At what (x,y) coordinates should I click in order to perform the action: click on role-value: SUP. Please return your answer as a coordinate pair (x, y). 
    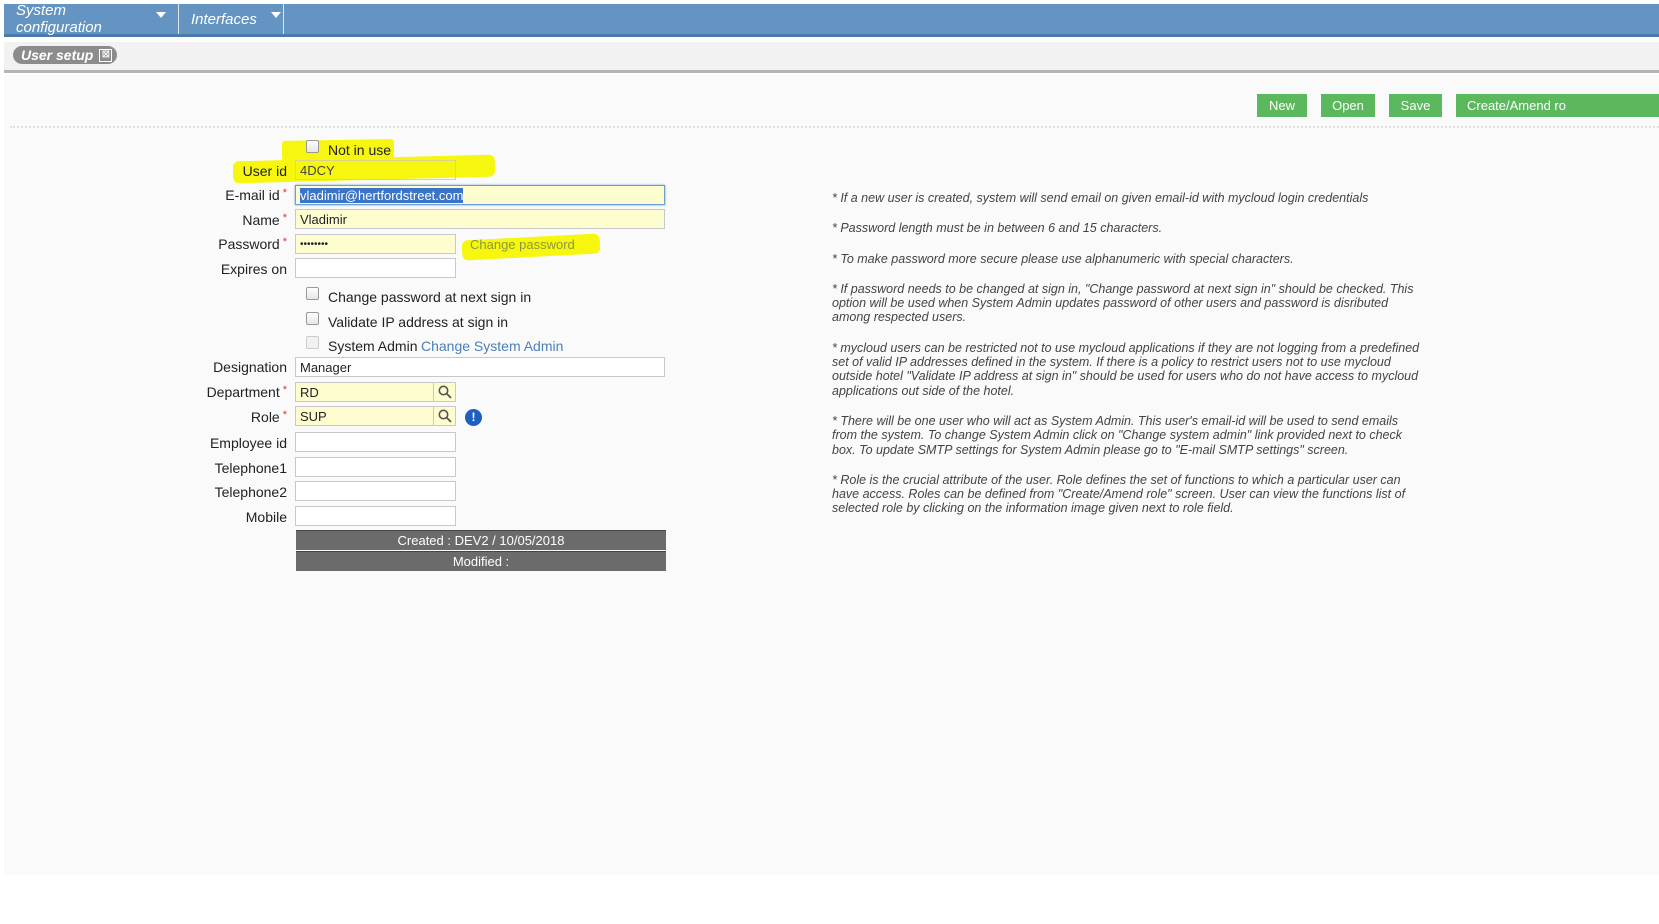
    Looking at the image, I should click on (313, 416).